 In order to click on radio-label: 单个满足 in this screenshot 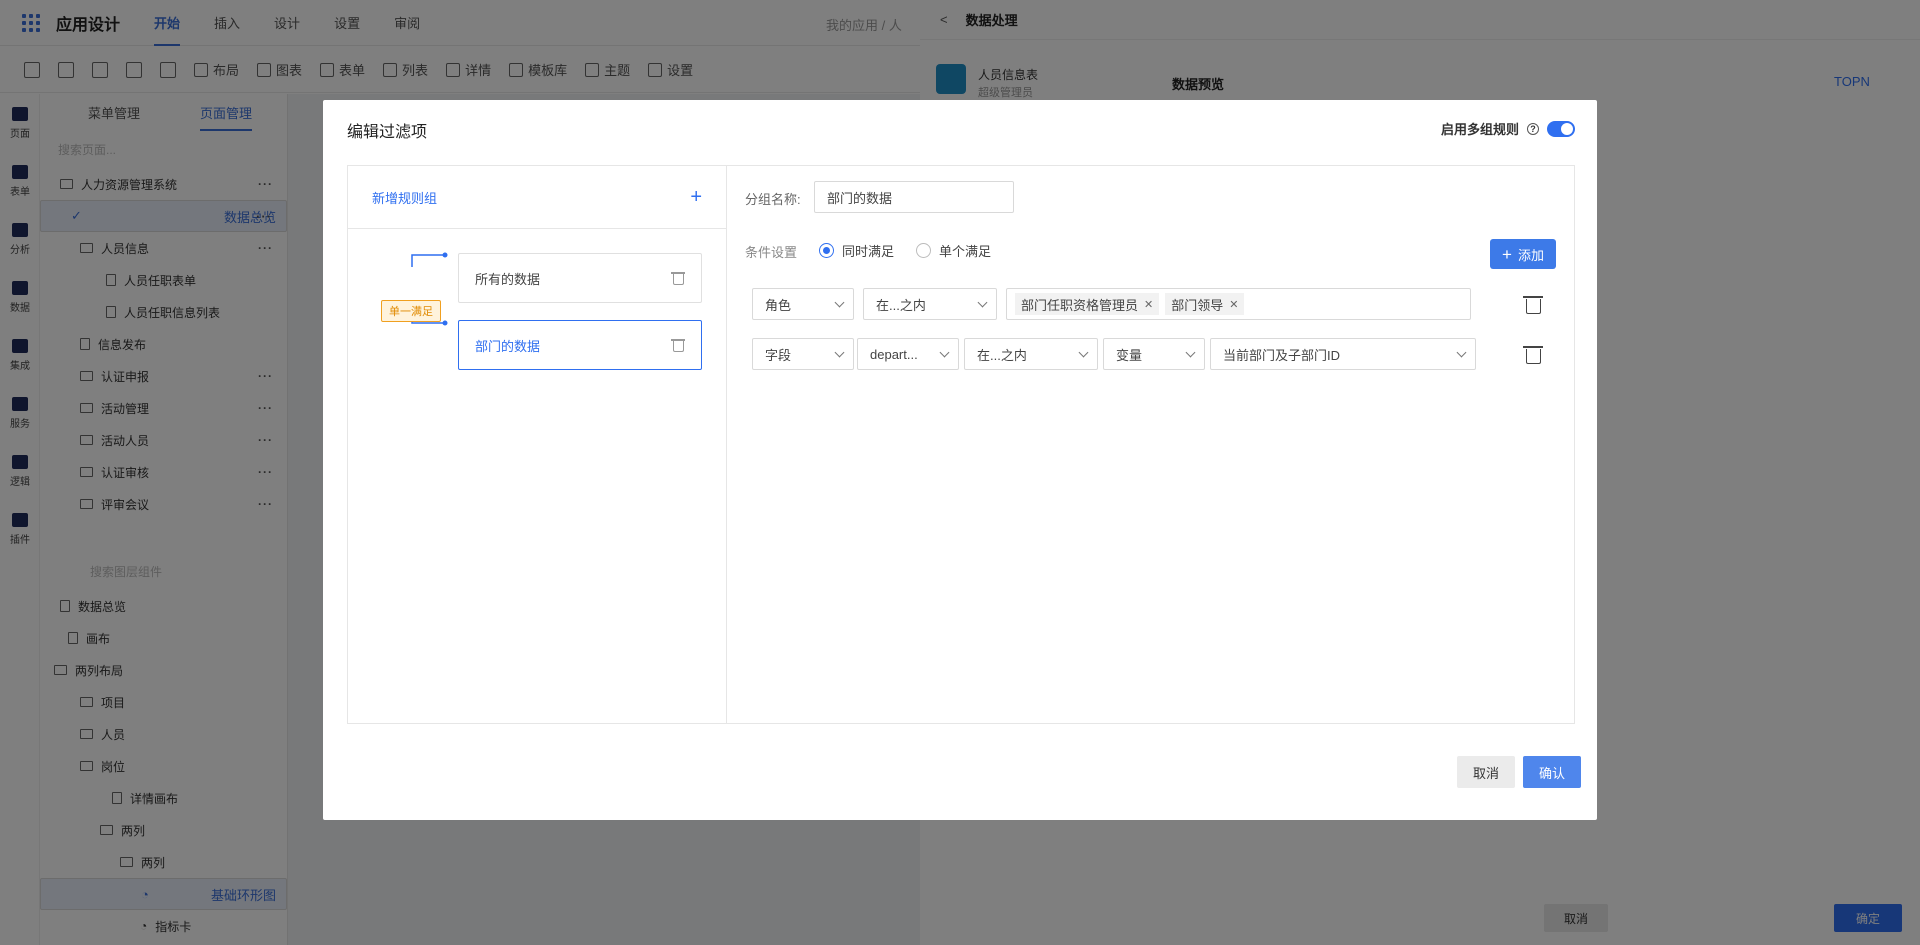, I will do `click(965, 251)`.